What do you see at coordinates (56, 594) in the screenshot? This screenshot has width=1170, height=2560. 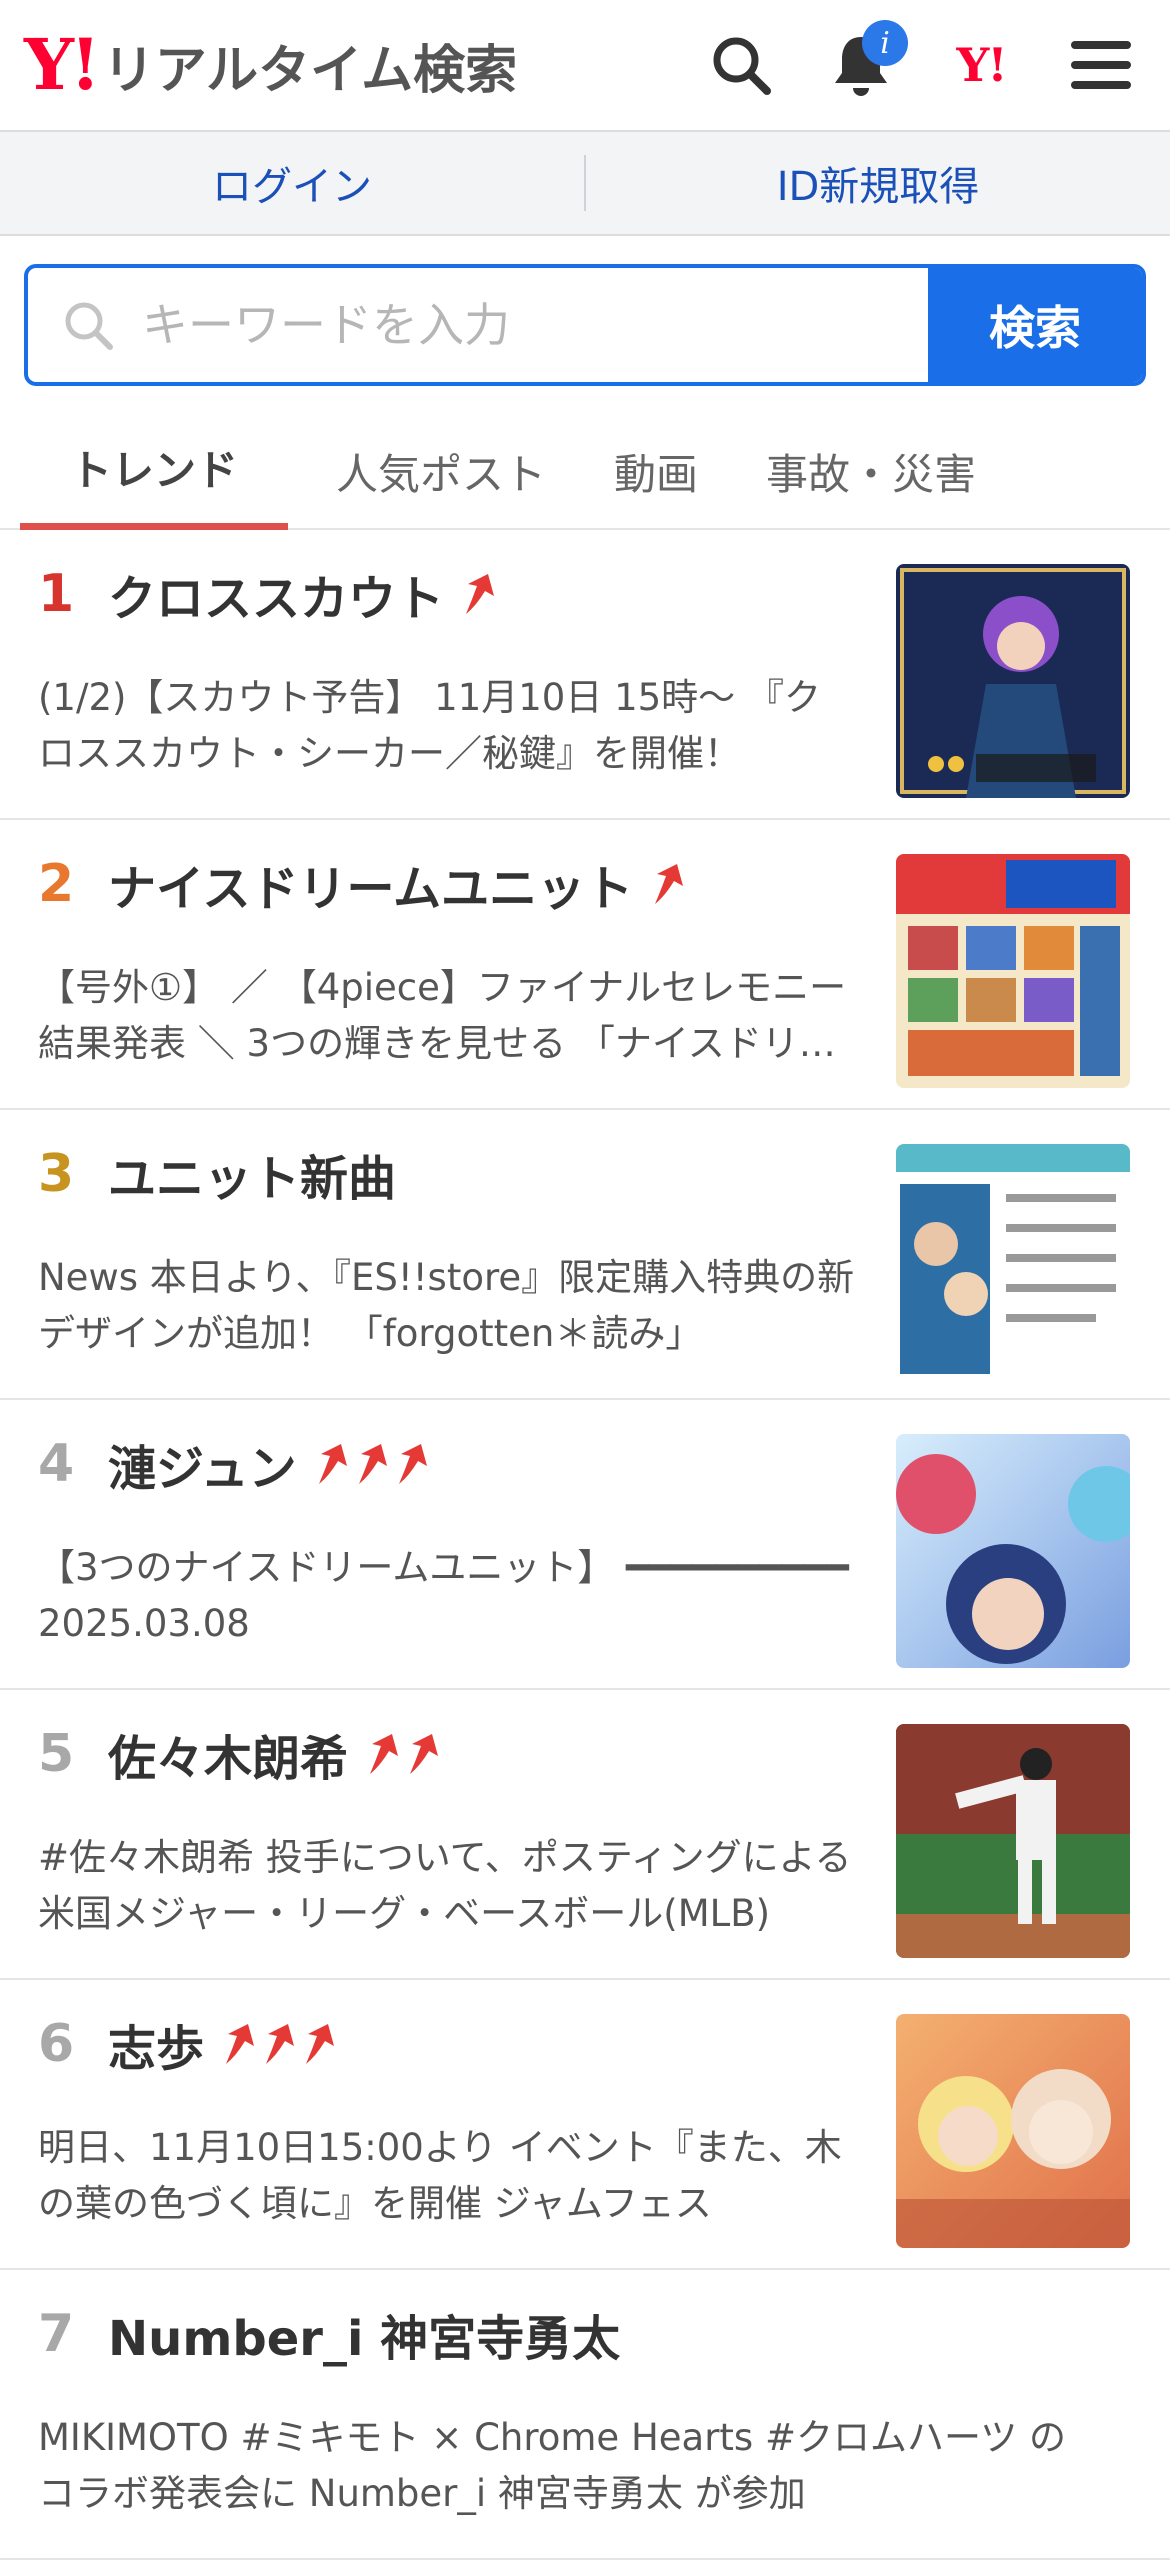 I see `trend-rank: 1` at bounding box center [56, 594].